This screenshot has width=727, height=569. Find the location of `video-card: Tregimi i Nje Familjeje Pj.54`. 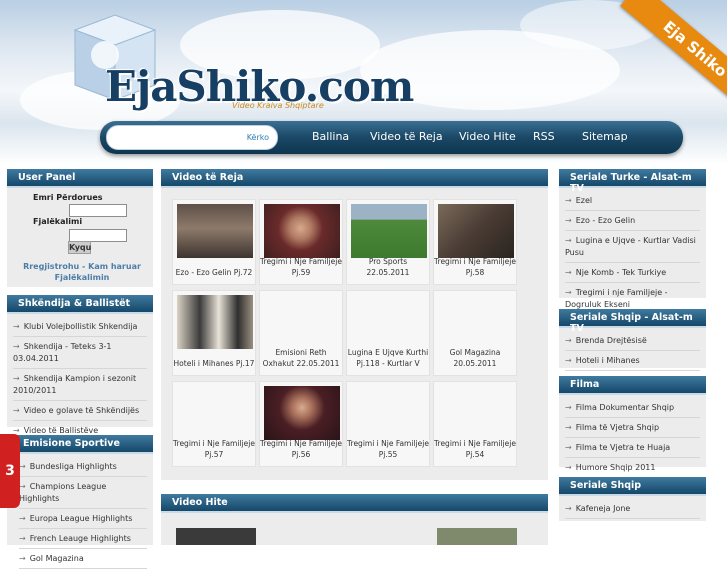

video-card: Tregimi i Nje Familjeje Pj.54 is located at coordinates (475, 424).